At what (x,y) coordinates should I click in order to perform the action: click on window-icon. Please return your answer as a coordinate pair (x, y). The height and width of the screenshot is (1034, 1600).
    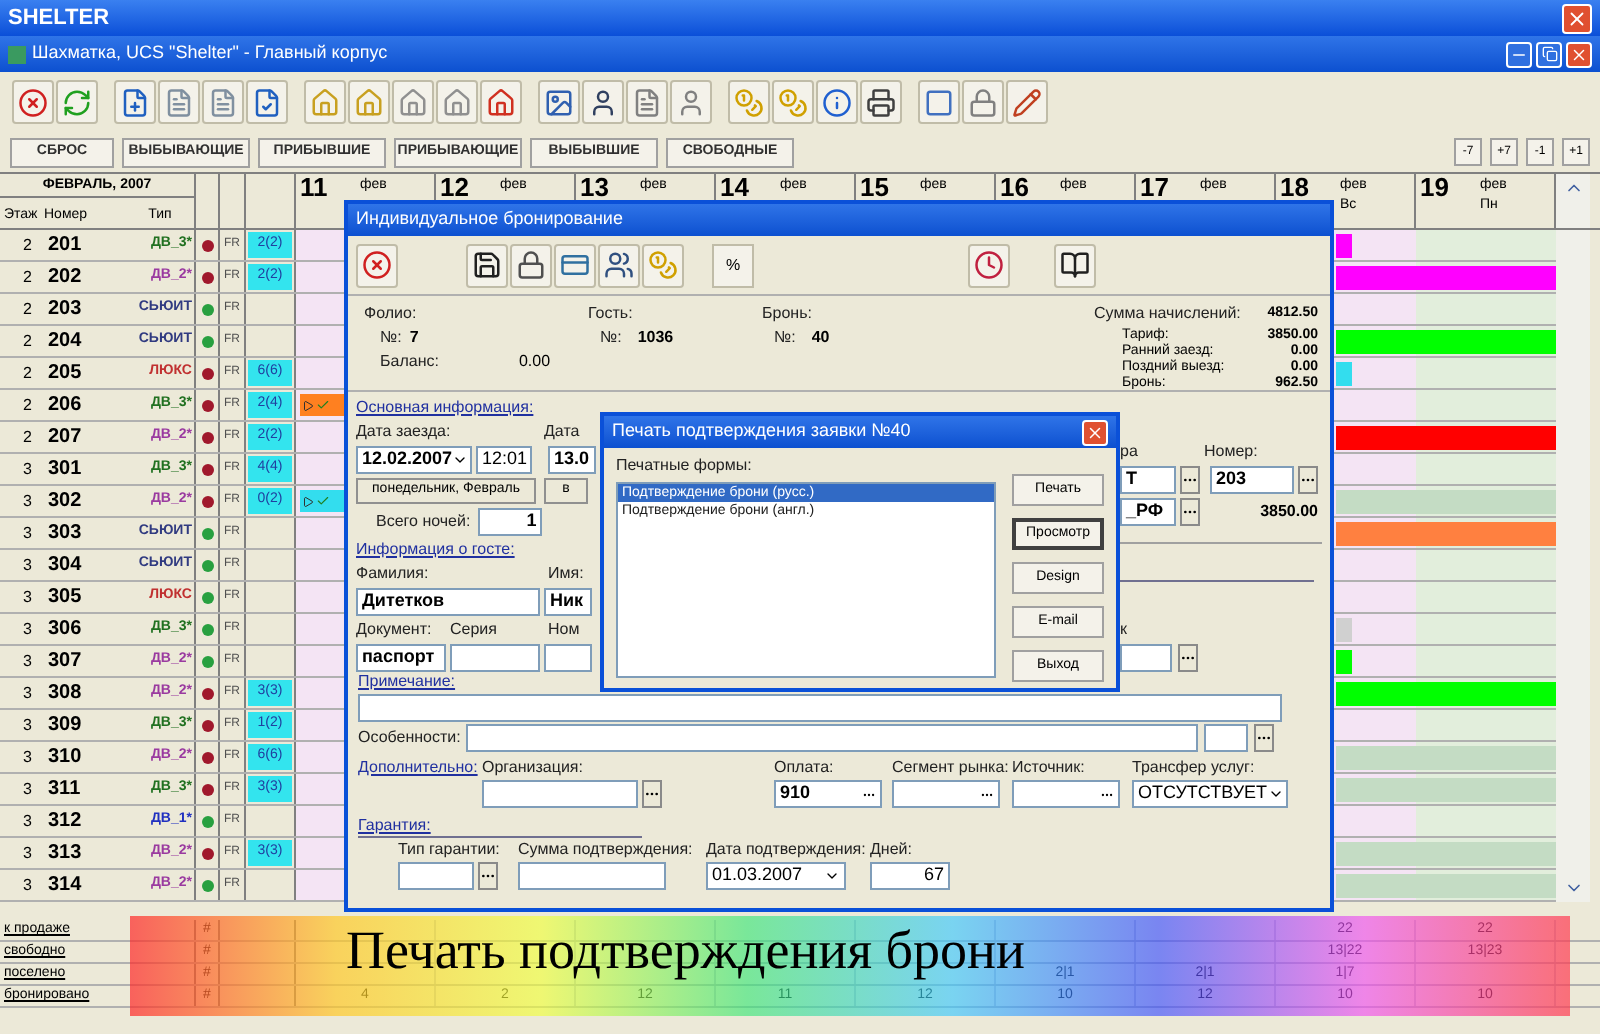
    Looking at the image, I should click on (939, 102).